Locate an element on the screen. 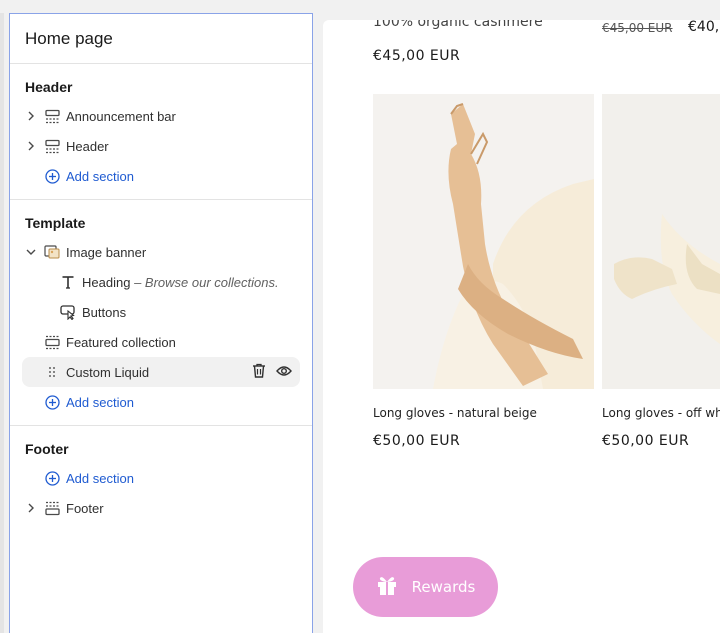  rewards-button: Rewards is located at coordinates (425, 587).